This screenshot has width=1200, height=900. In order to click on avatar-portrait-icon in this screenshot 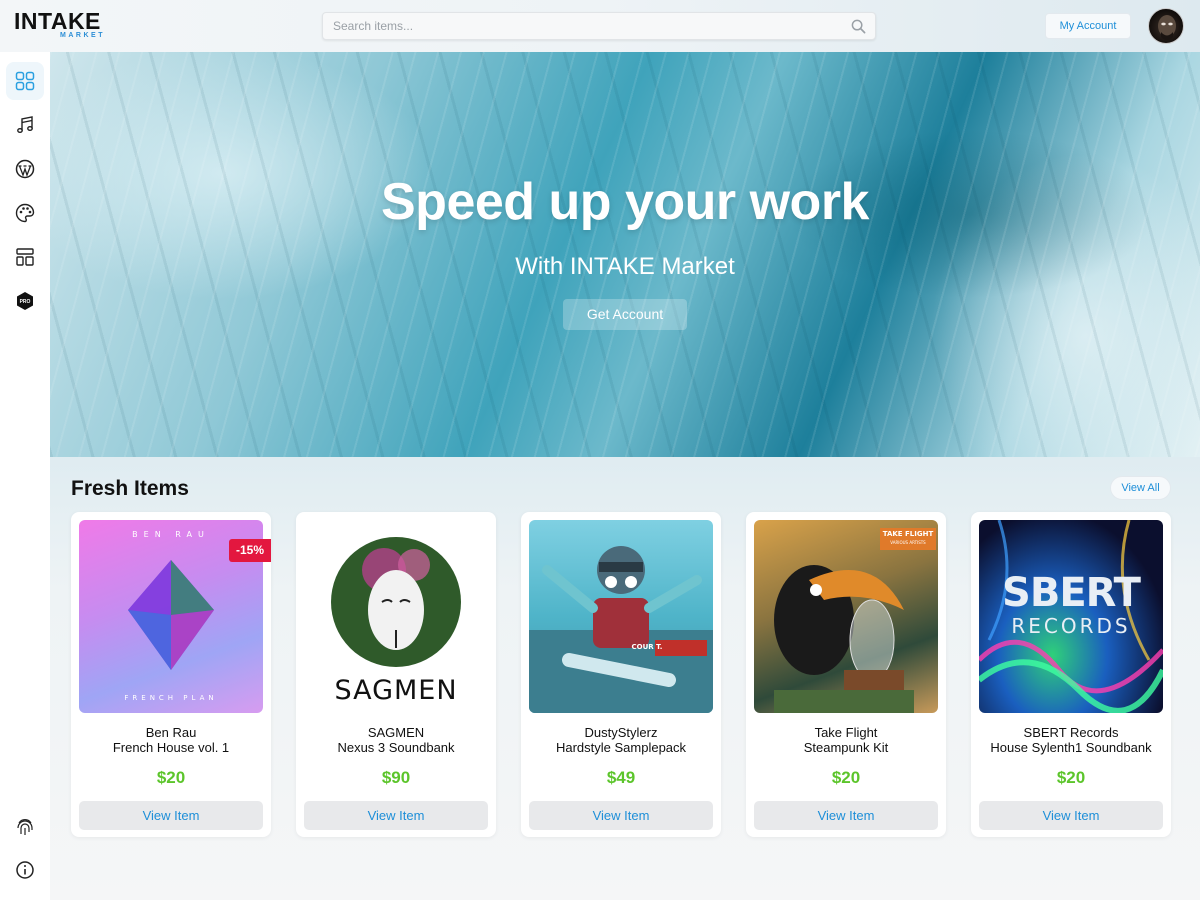, I will do `click(1167, 27)`.